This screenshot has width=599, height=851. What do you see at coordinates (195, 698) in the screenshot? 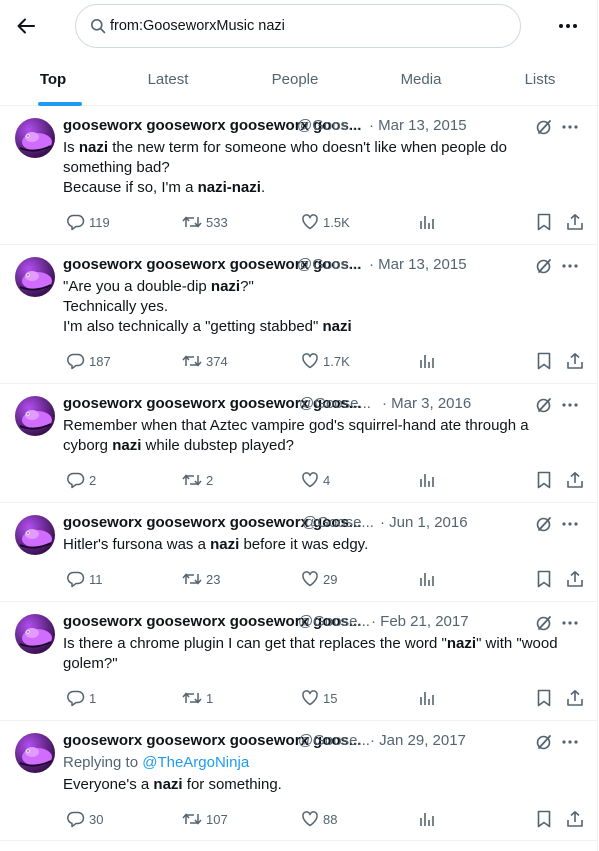
I see `repost-button: 1` at bounding box center [195, 698].